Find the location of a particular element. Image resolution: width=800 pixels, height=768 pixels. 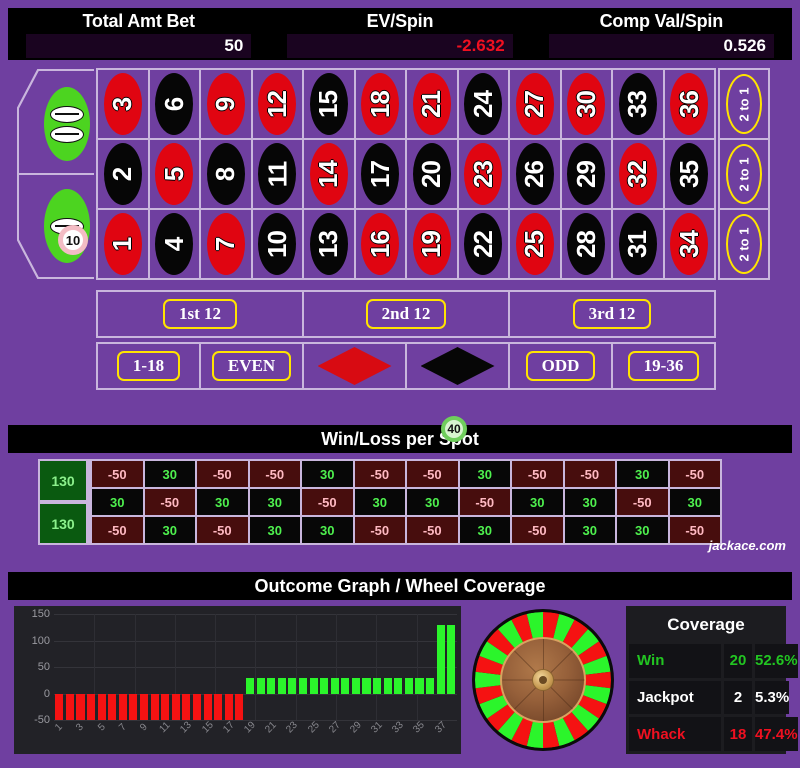

number-oval: 1 is located at coordinates (122, 244).